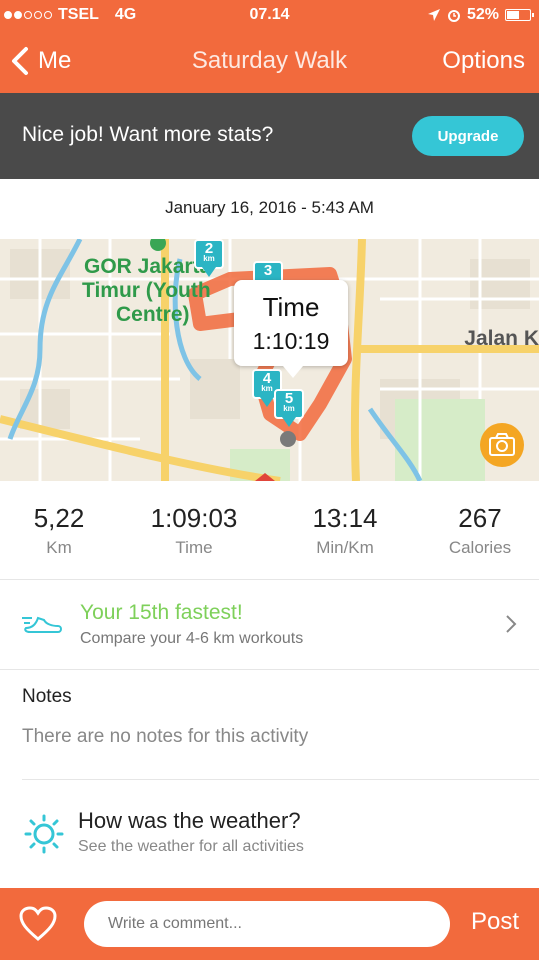 The image size is (539, 960). I want to click on sun-icon, so click(44, 834).